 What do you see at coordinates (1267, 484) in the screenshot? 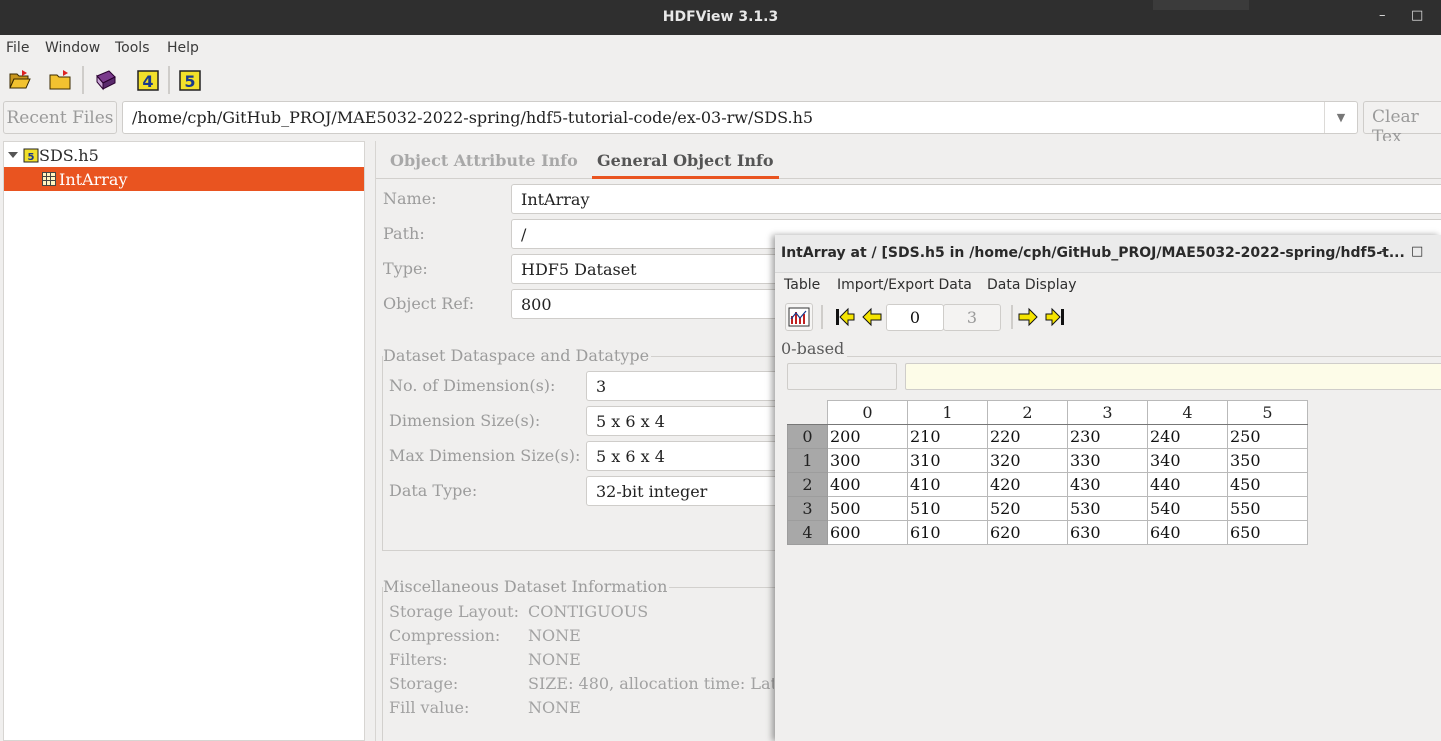
I see `table-cell: 450` at bounding box center [1267, 484].